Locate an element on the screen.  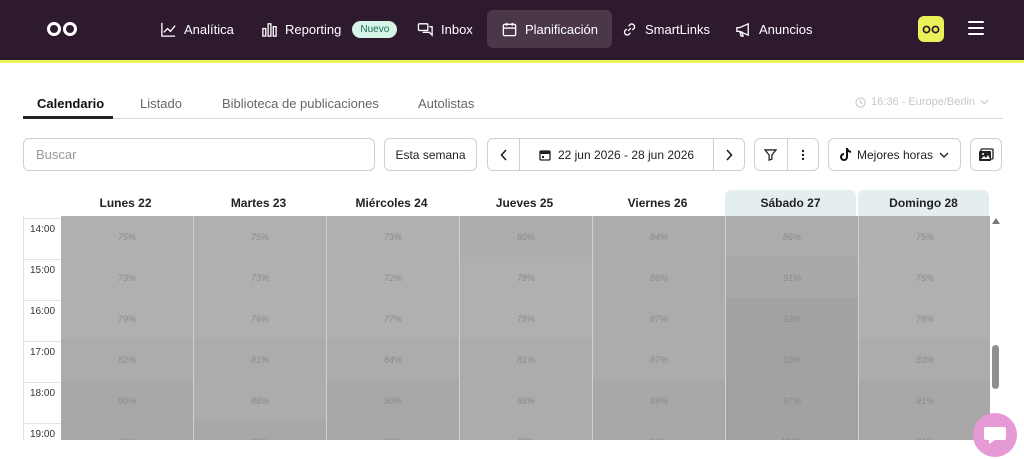
hour-label: 17:00 is located at coordinates (43, 352).